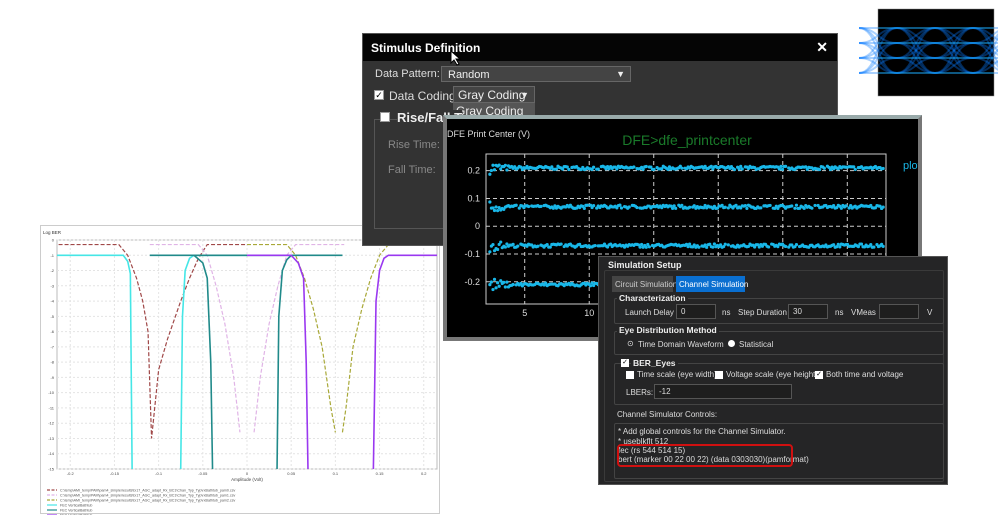 Image resolution: width=1000 pixels, height=524 pixels. I want to click on launch-delay-input: 0, so click(696, 311).